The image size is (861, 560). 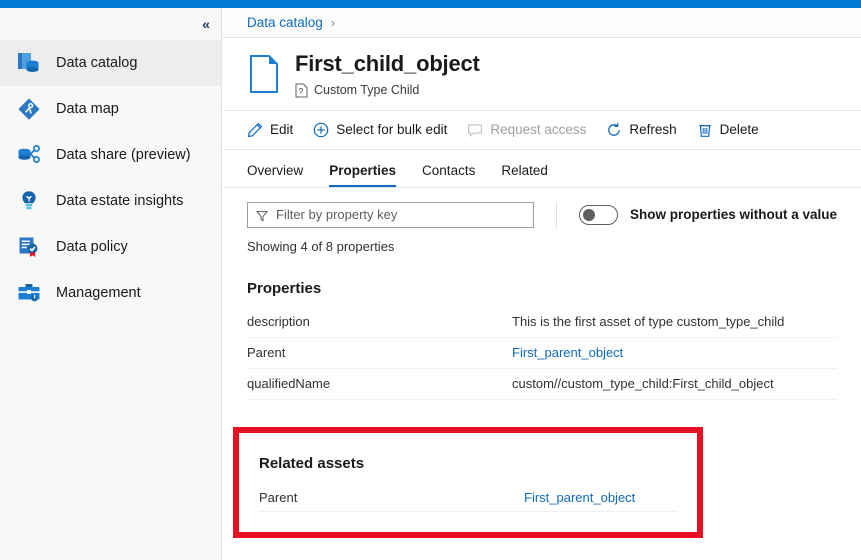 What do you see at coordinates (542, 208) in the screenshot?
I see `filter-row: Show properties without a value` at bounding box center [542, 208].